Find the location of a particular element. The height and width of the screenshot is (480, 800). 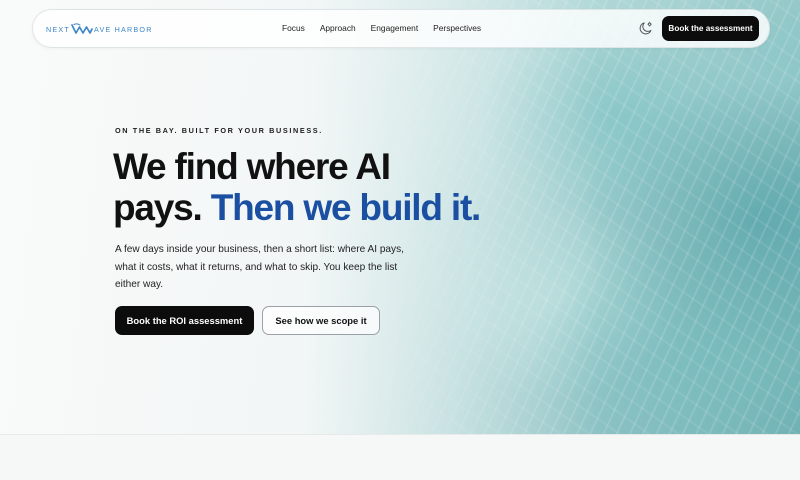

headline-line-1: We find where AI is located at coordinates (252, 166).